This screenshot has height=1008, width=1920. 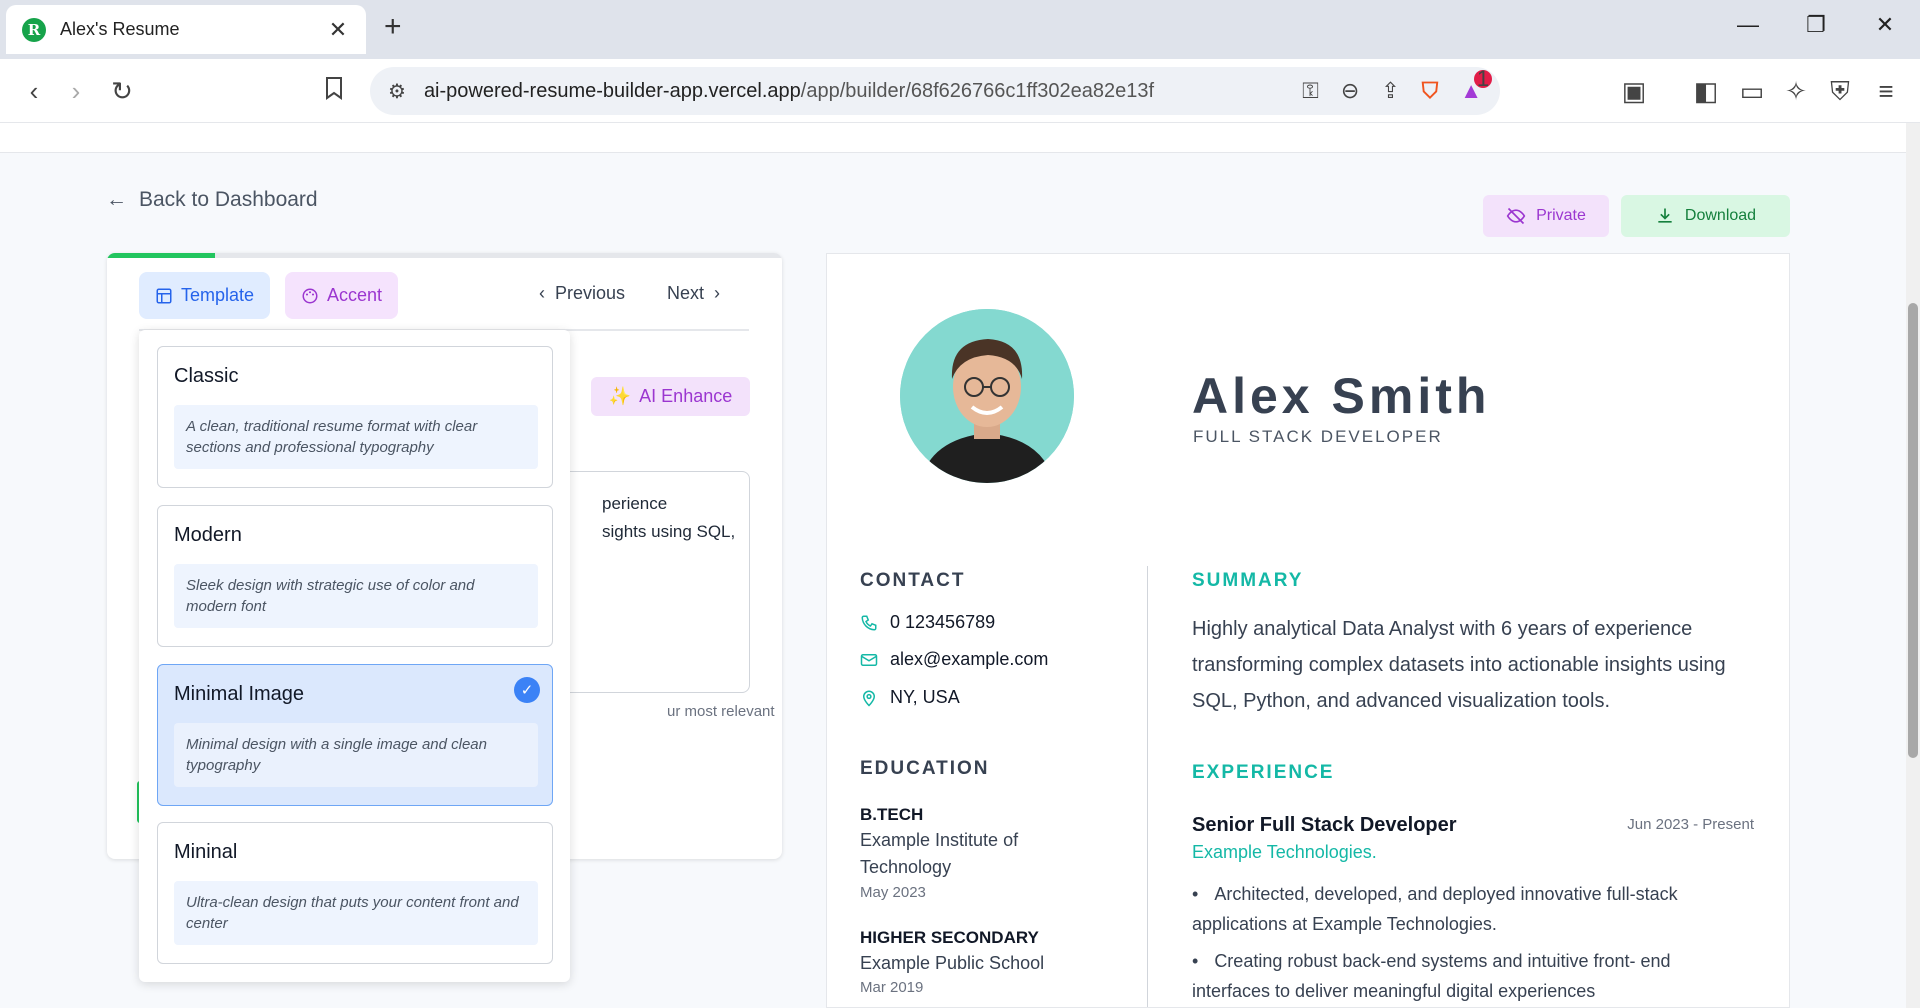 I want to click on column-divider, so click(x=1147, y=786).